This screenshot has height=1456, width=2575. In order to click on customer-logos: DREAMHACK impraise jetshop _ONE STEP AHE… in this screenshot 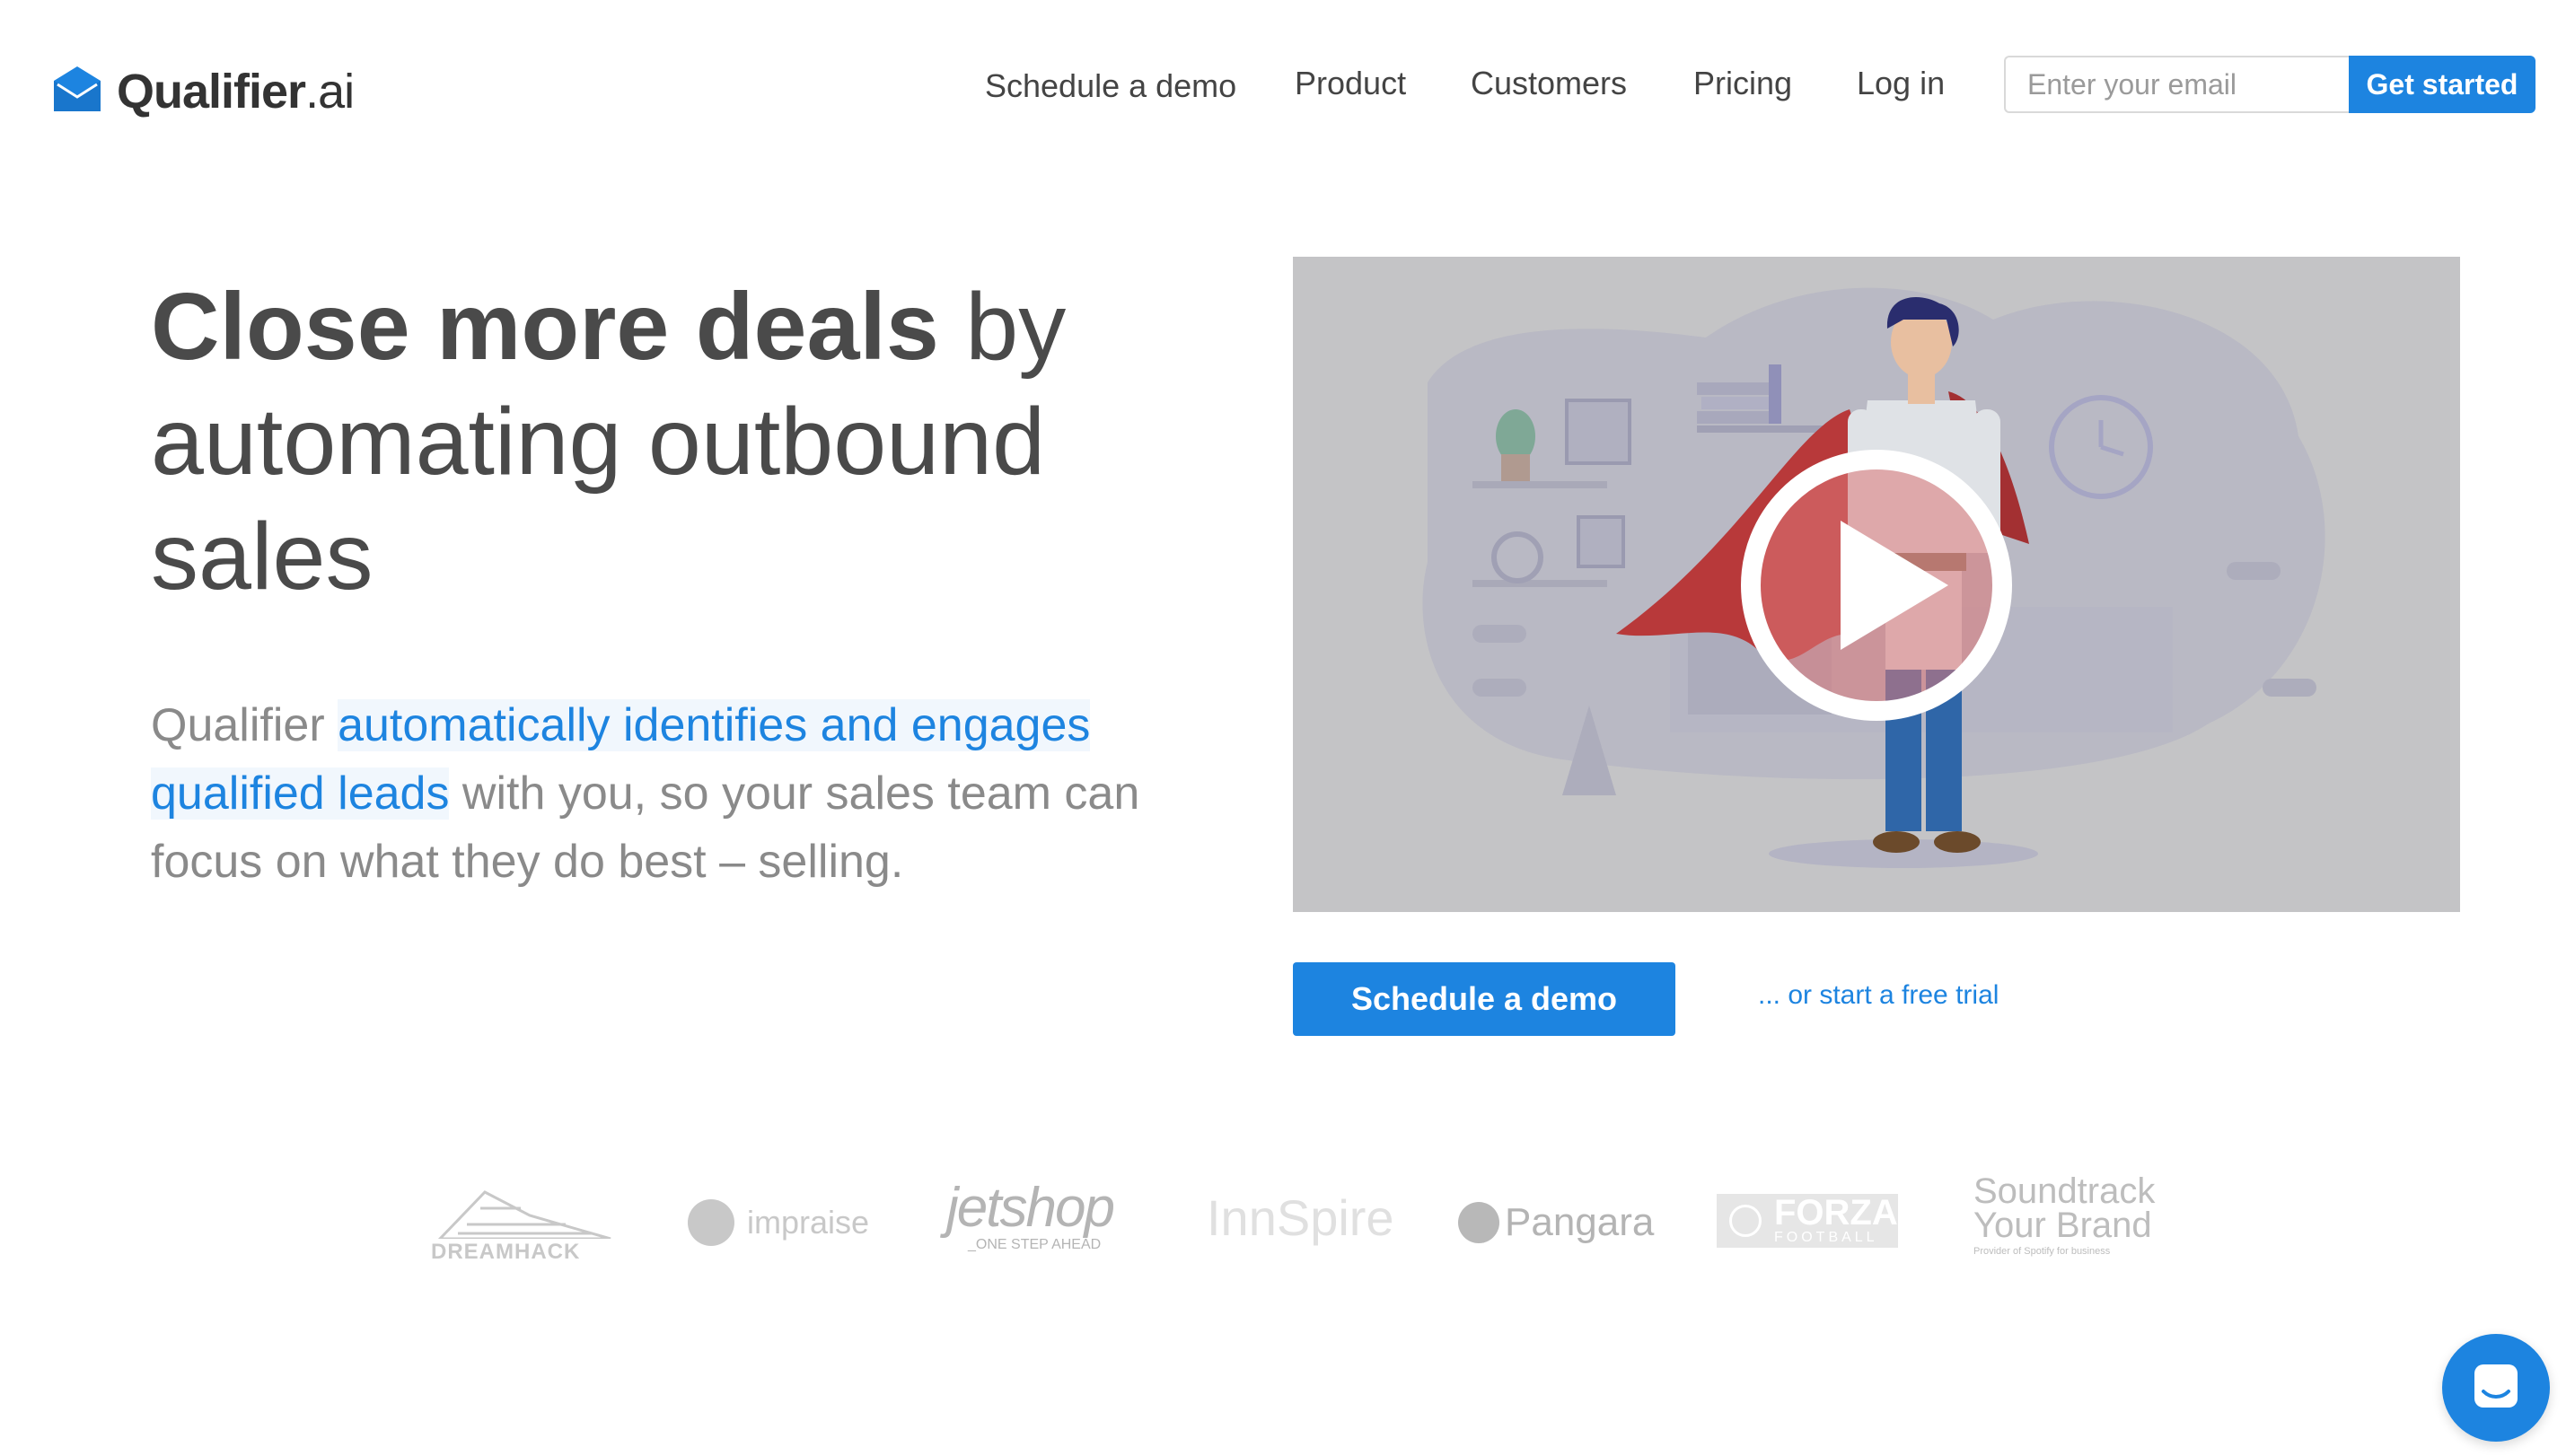, I will do `click(1287, 1234)`.